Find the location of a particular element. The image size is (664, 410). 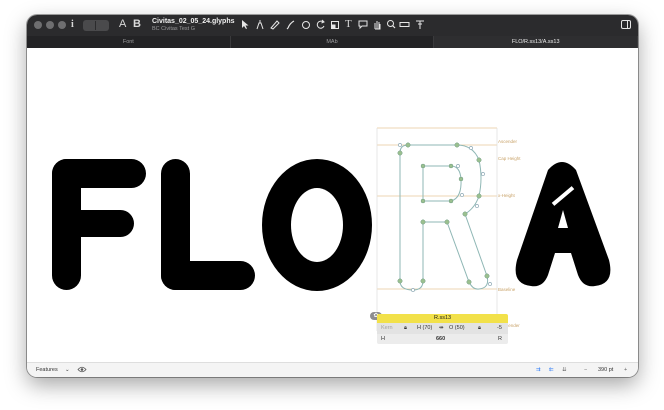

right-sidebearing-field: O (50) is located at coordinates (457, 328).